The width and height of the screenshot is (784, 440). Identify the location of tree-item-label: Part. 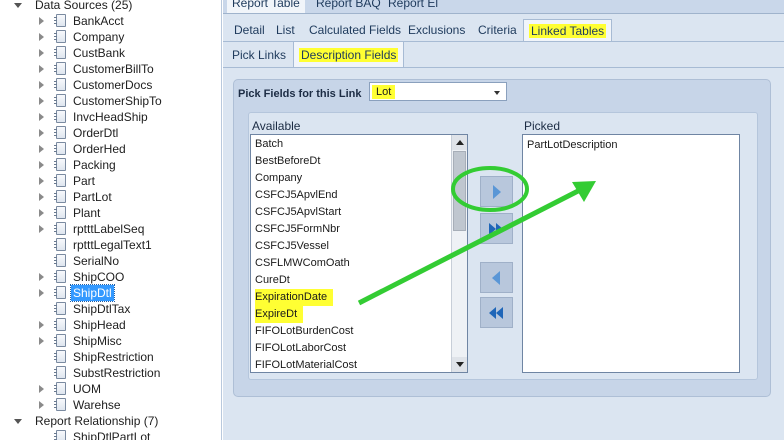
(84, 181).